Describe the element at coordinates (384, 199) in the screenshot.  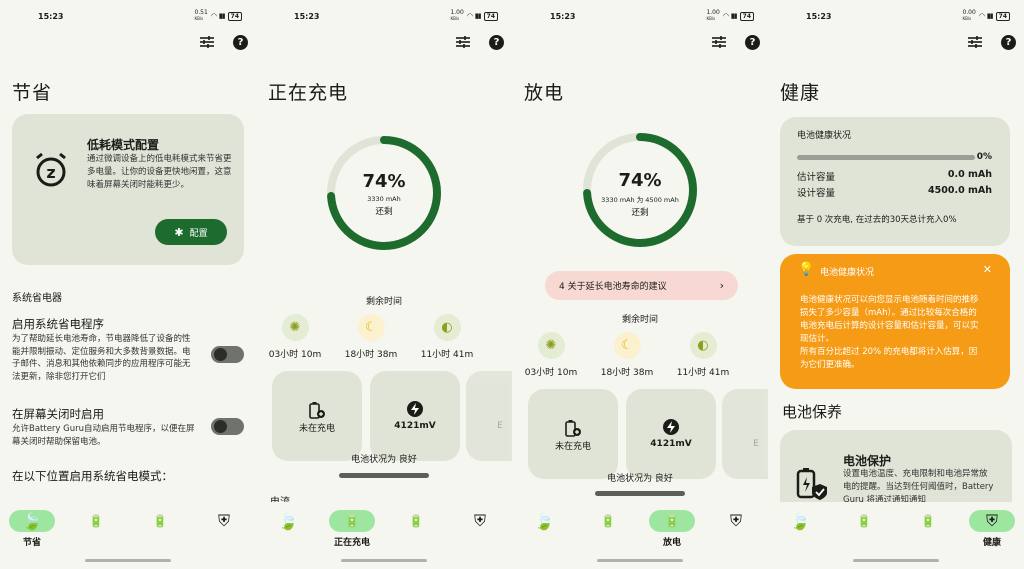
I see `charge-mah: 3330 mAh` at that location.